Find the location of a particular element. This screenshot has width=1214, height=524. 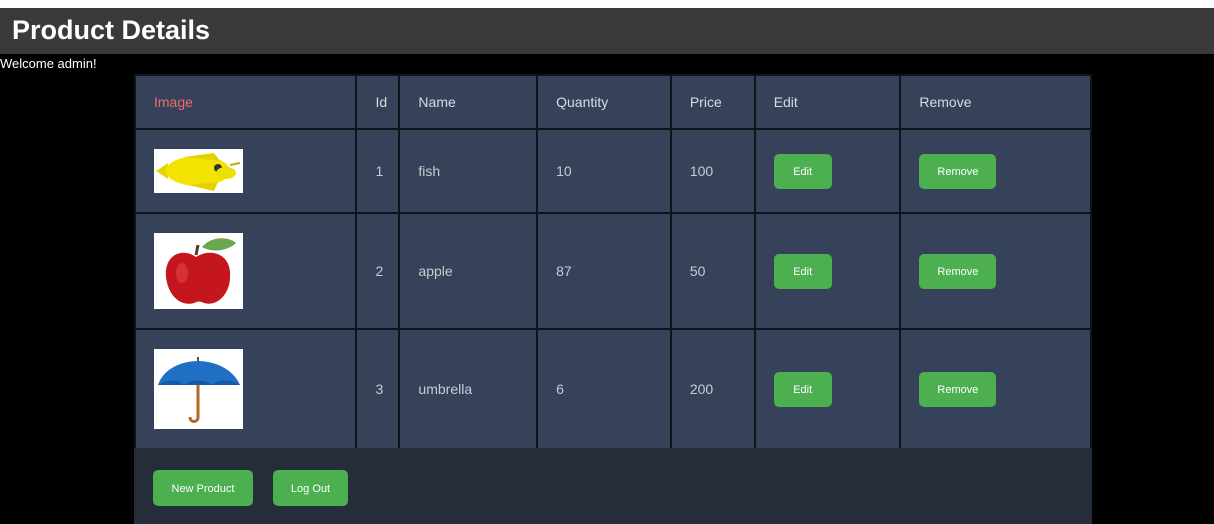

id-cell: 1 is located at coordinates (378, 171).